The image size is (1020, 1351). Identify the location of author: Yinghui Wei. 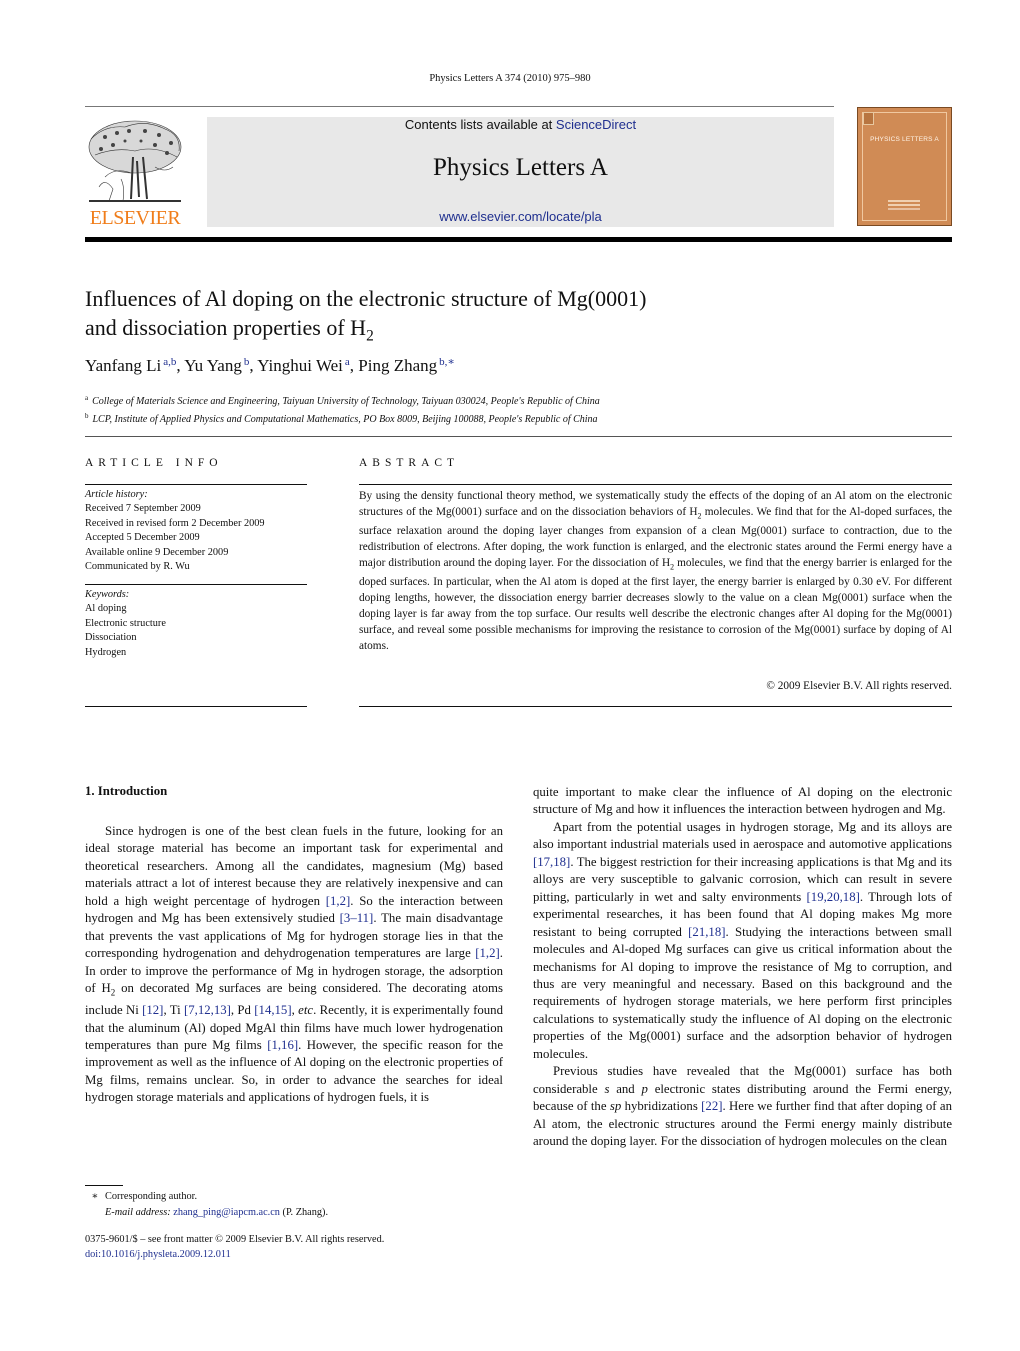
(300, 365).